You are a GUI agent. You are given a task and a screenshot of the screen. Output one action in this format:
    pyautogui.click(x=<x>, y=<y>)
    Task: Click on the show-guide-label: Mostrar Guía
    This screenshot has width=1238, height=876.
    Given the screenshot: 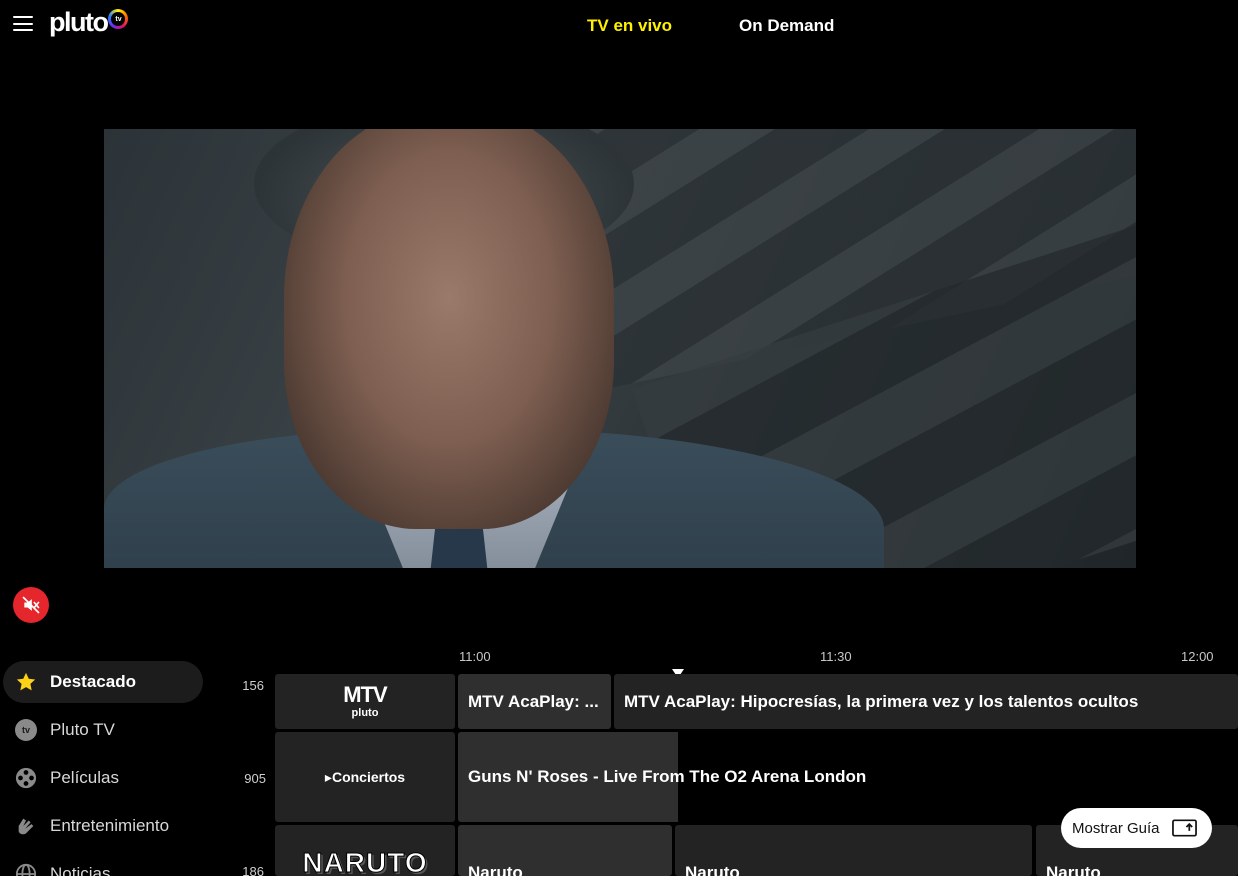 What is the action you would take?
    pyautogui.click(x=1116, y=828)
    